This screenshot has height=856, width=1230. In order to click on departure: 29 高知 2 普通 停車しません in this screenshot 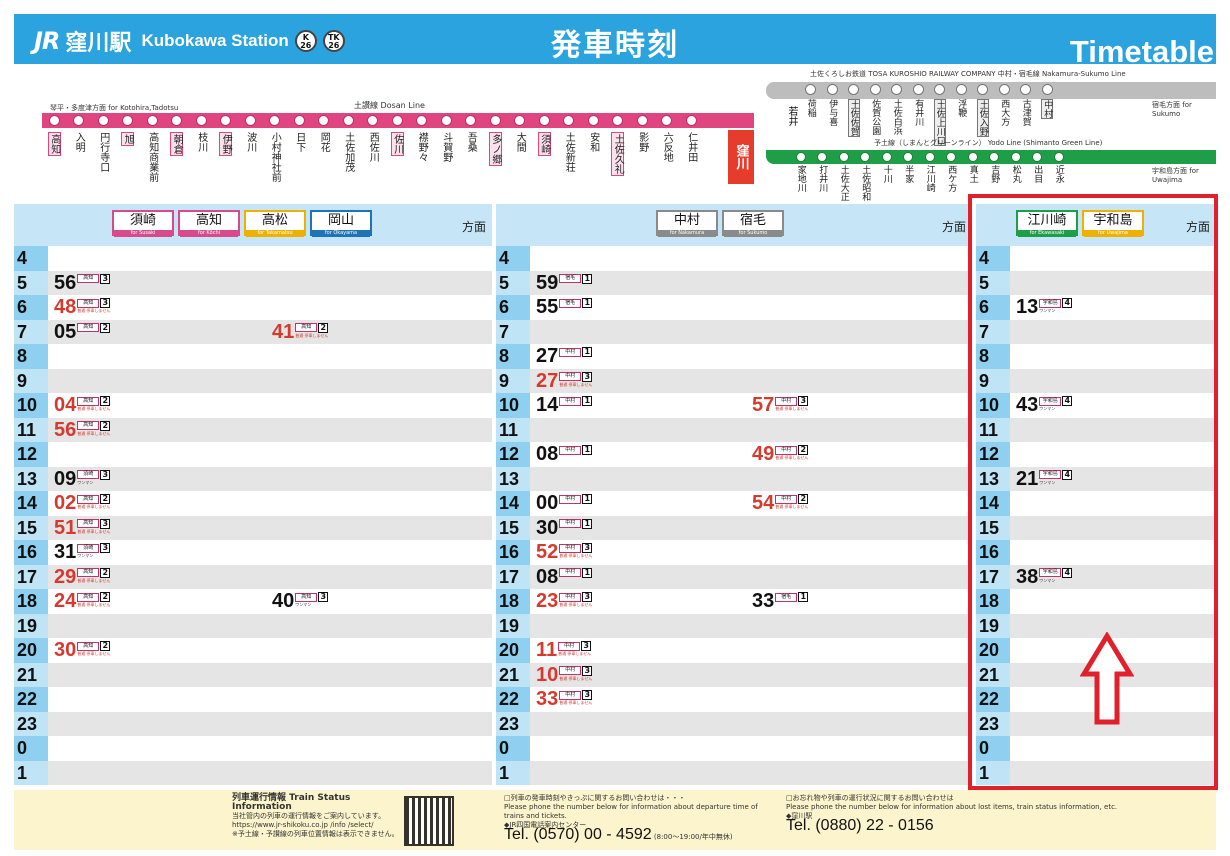, I will do `click(82, 577)`.